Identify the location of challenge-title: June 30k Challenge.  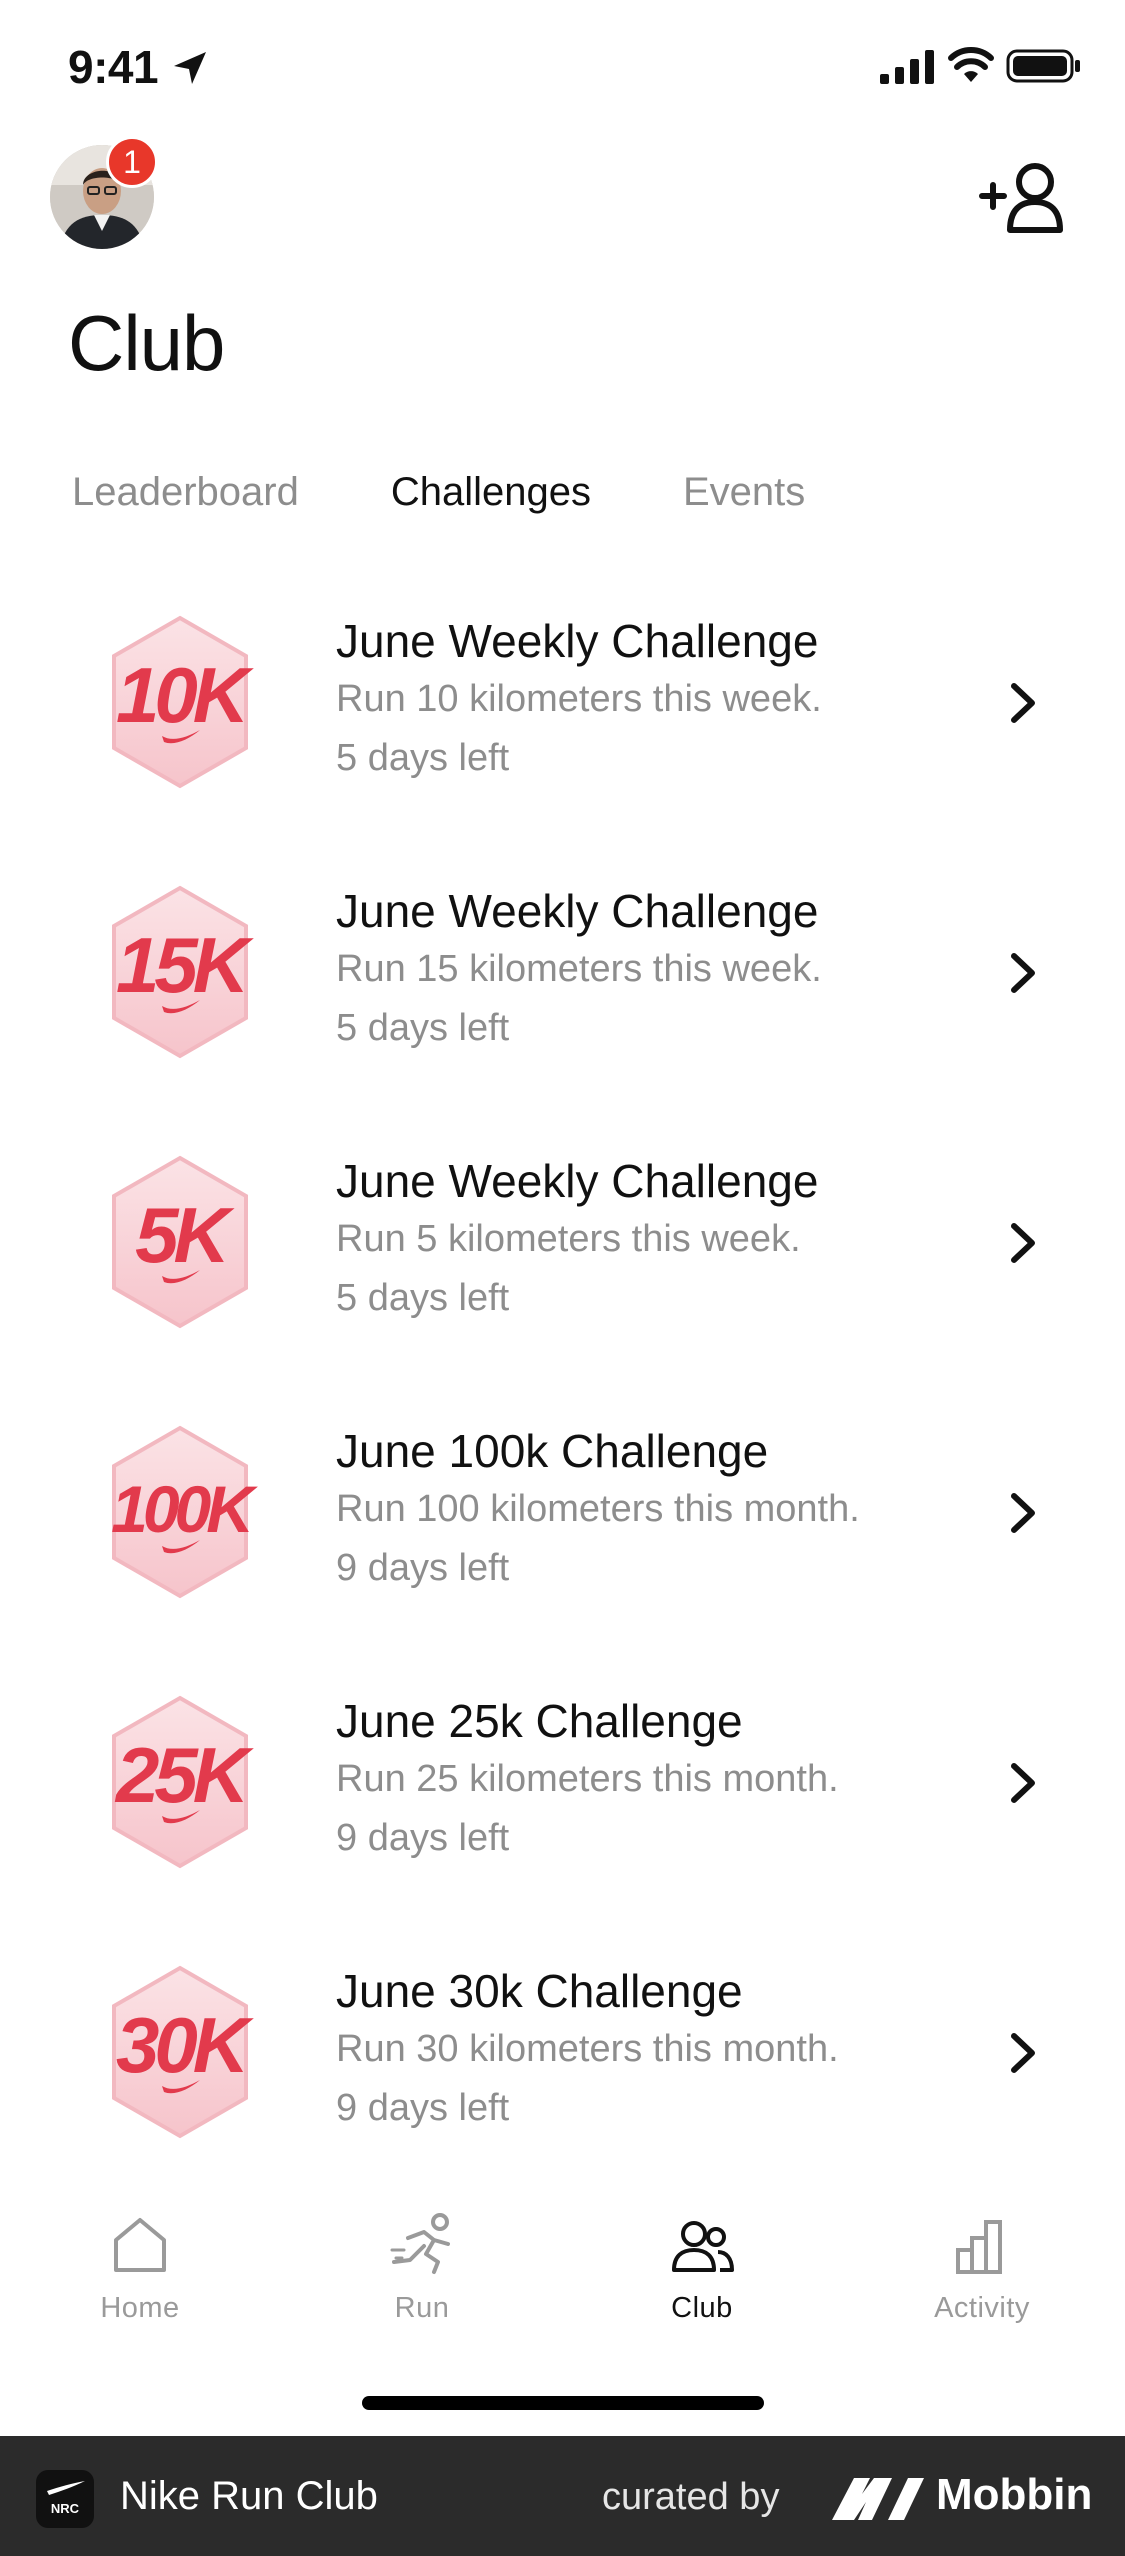
(539, 1991).